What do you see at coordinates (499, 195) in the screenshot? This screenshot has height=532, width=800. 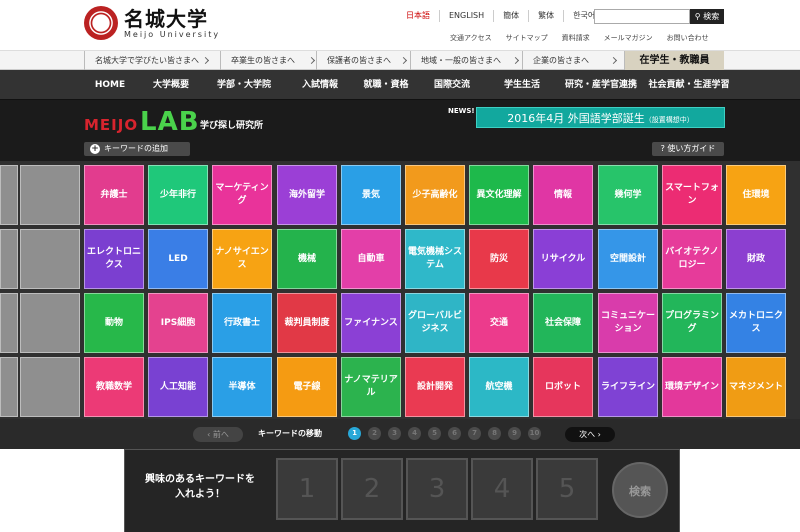 I see `keyword-tile: 異文化理解` at bounding box center [499, 195].